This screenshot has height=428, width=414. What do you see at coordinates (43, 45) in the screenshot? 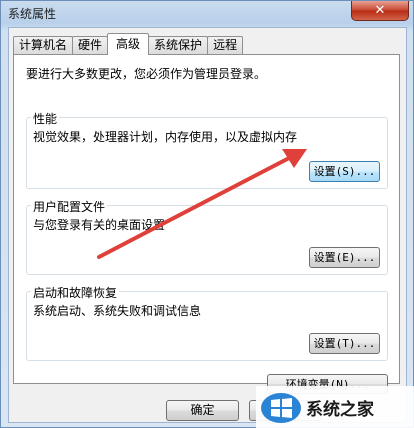
I see `tab-computer-name: 计算机名` at bounding box center [43, 45].